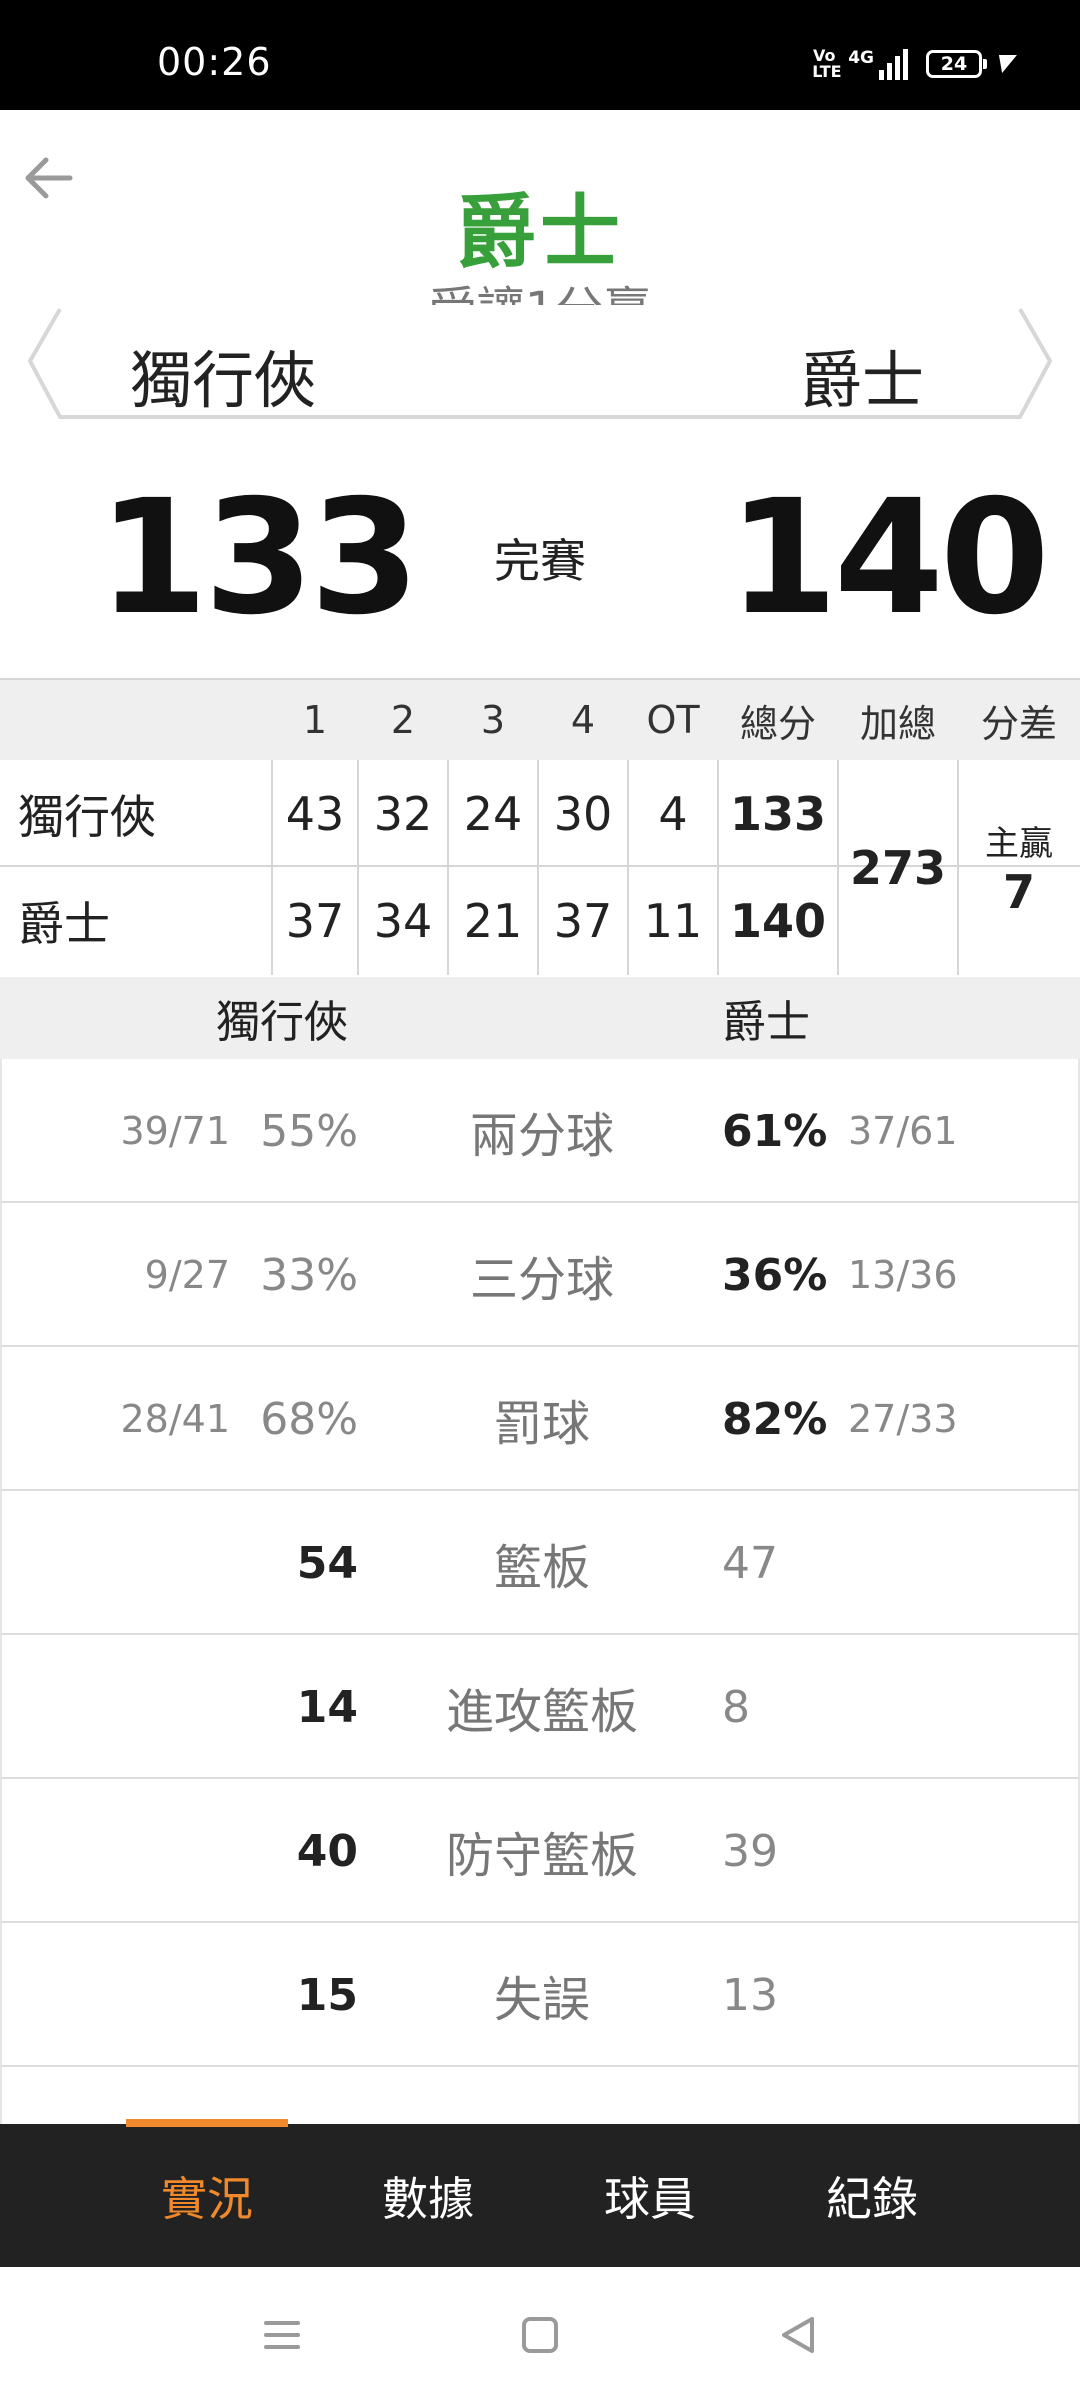  Describe the element at coordinates (583, 720) in the screenshot. I see `header-q4: 4` at that location.